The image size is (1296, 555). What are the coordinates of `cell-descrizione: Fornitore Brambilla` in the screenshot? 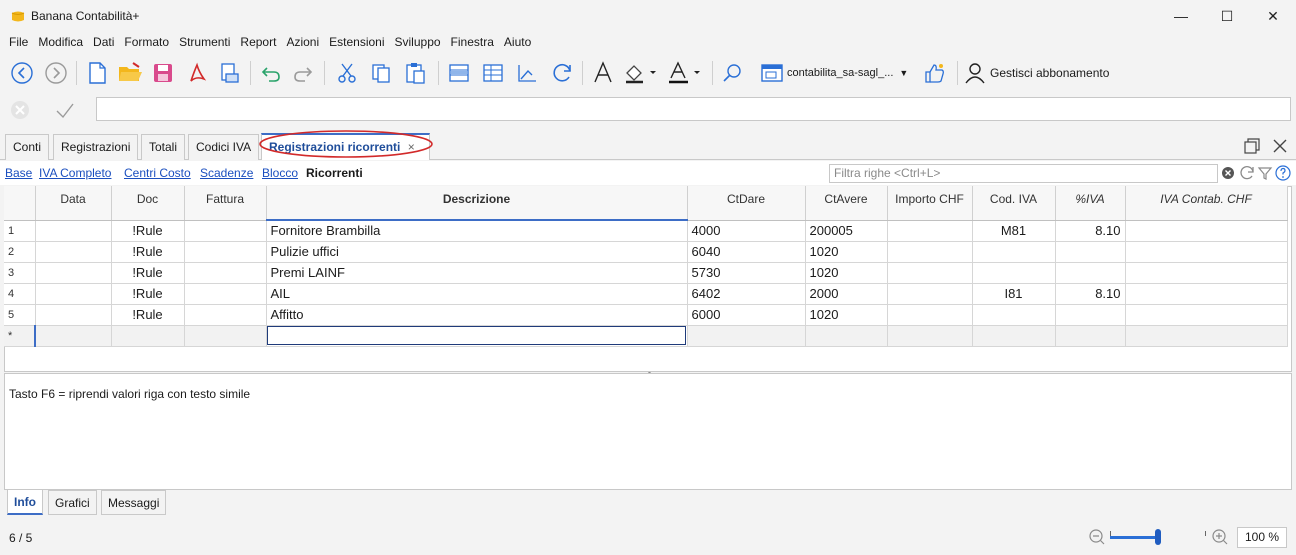 It's located at (477, 231).